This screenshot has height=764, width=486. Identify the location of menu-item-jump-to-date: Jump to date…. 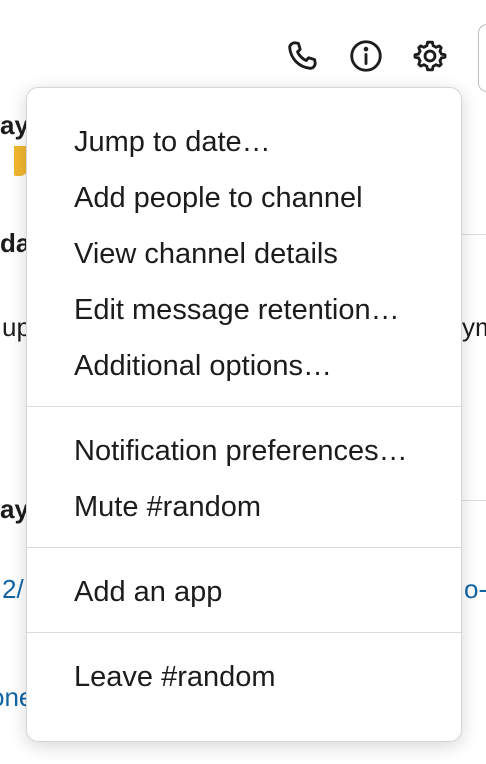
(244, 144).